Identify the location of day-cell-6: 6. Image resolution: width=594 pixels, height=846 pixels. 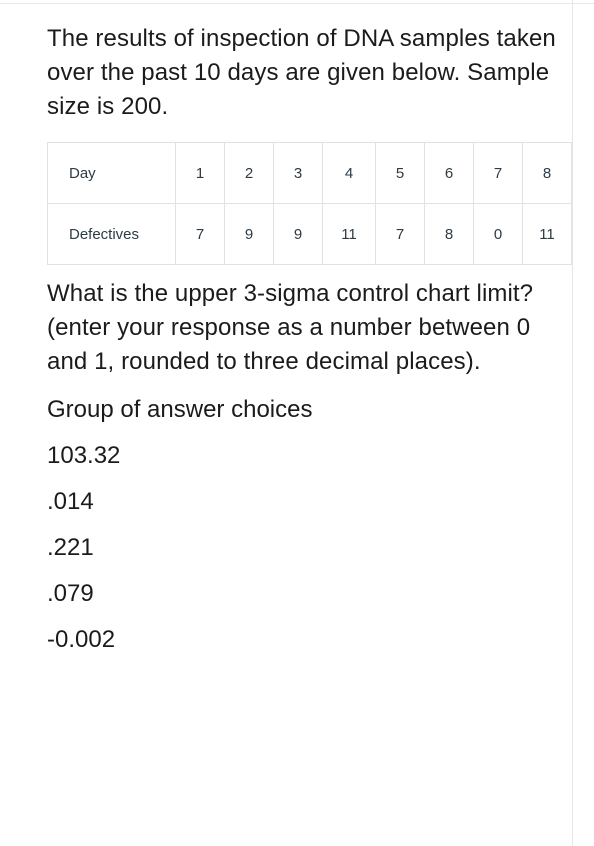
(449, 173).